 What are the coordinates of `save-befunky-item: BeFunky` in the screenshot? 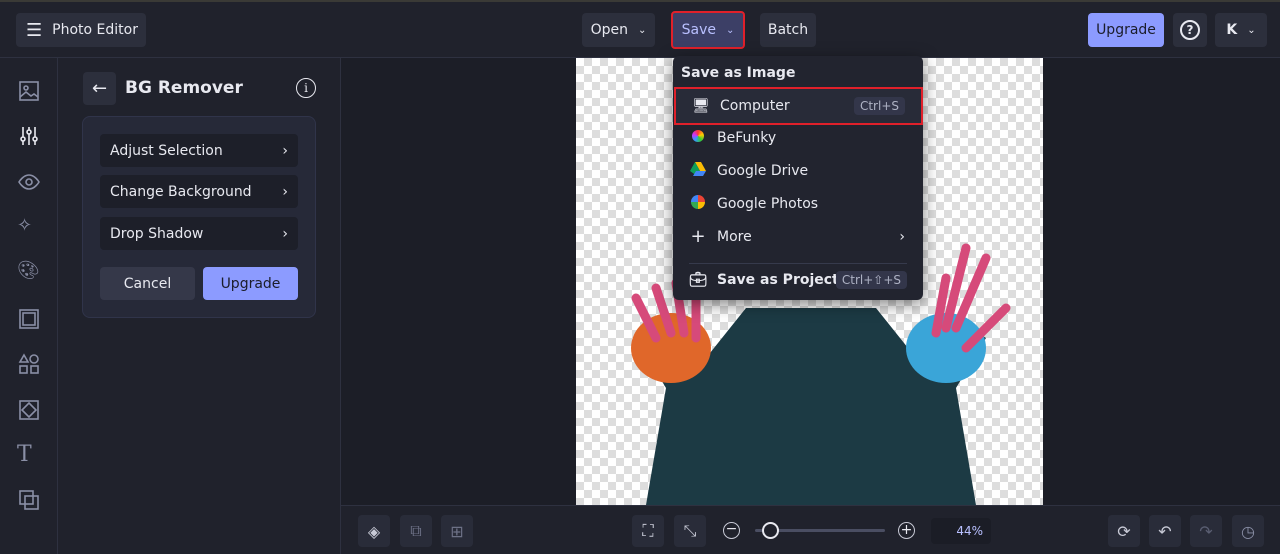 It's located at (798, 137).